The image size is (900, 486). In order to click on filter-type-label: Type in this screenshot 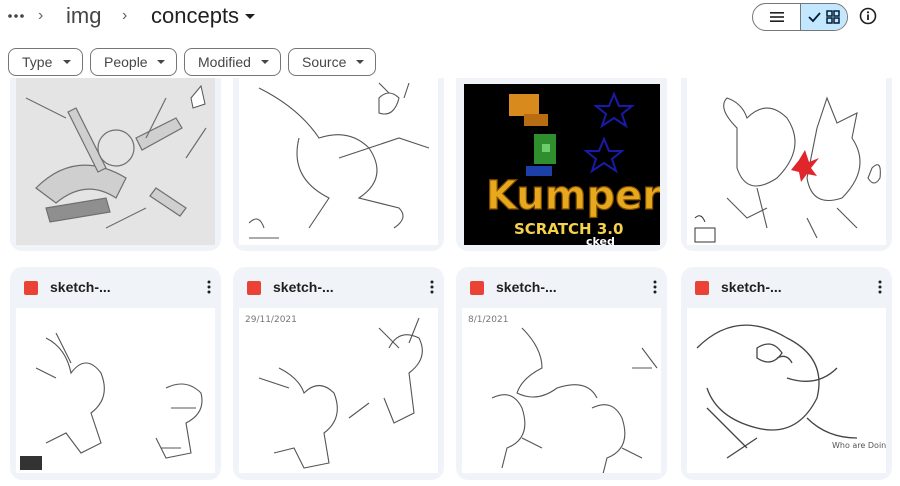, I will do `click(37, 62)`.